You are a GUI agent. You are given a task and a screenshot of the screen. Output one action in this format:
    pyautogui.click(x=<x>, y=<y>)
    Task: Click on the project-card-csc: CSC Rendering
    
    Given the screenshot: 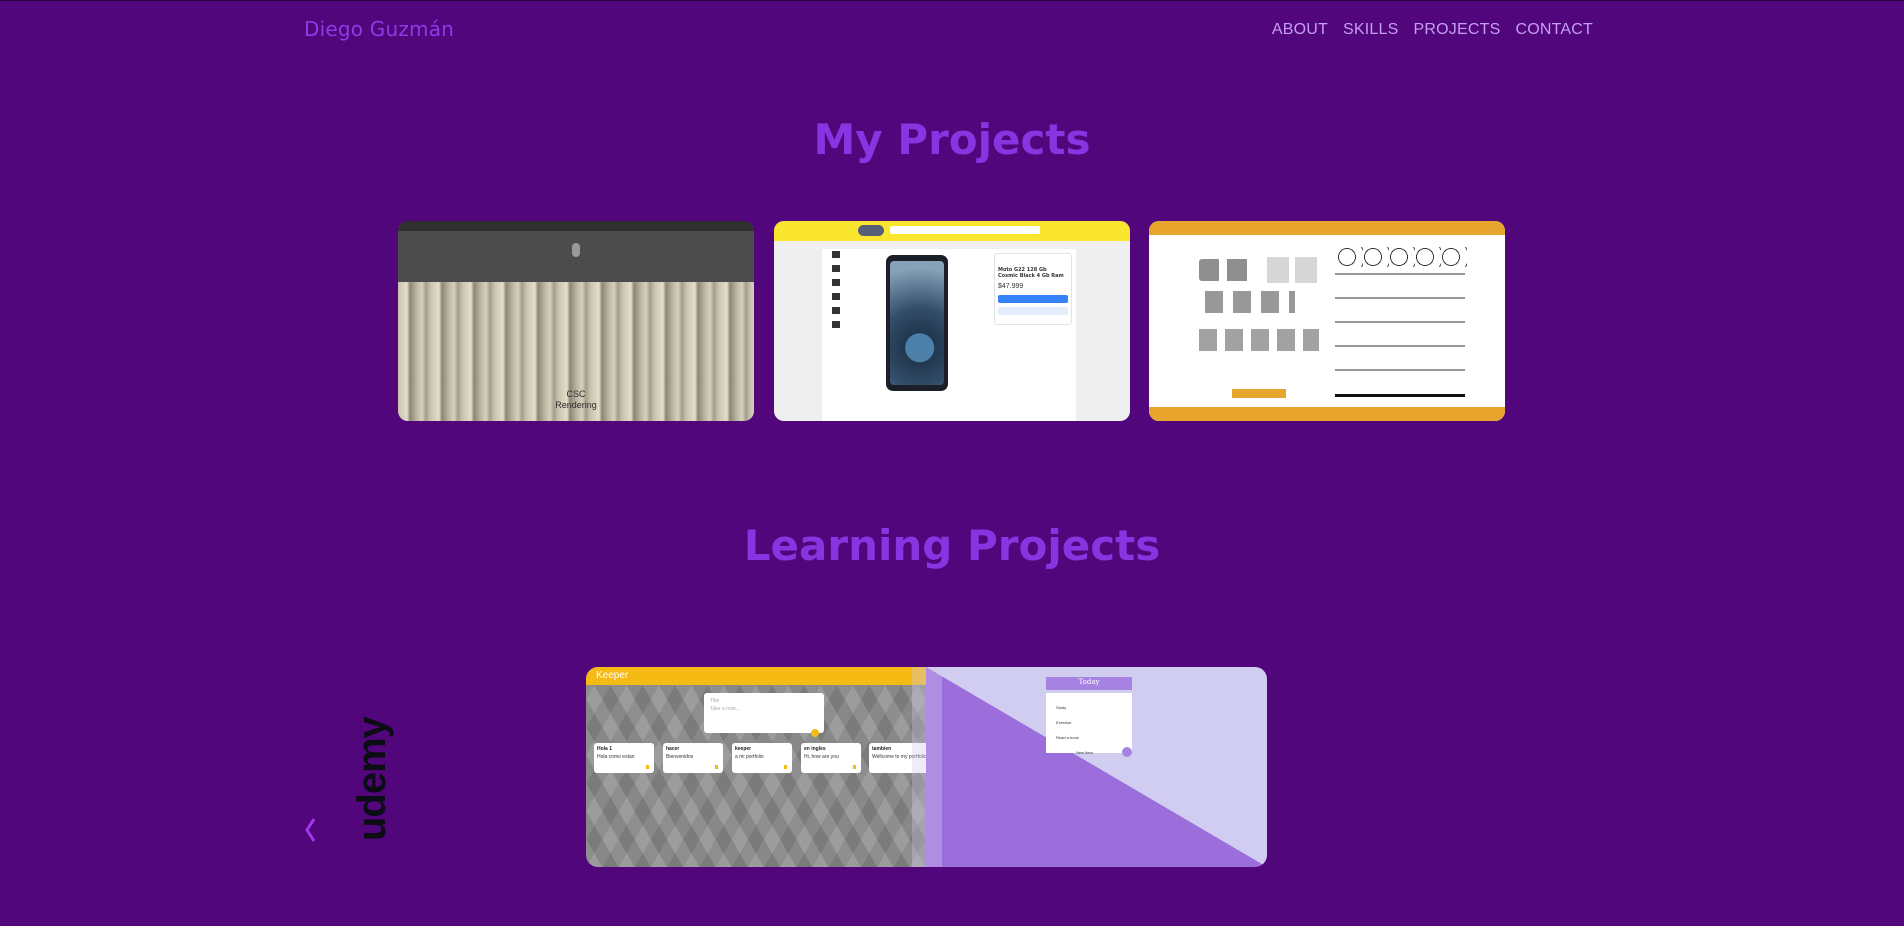 What is the action you would take?
    pyautogui.click(x=576, y=321)
    